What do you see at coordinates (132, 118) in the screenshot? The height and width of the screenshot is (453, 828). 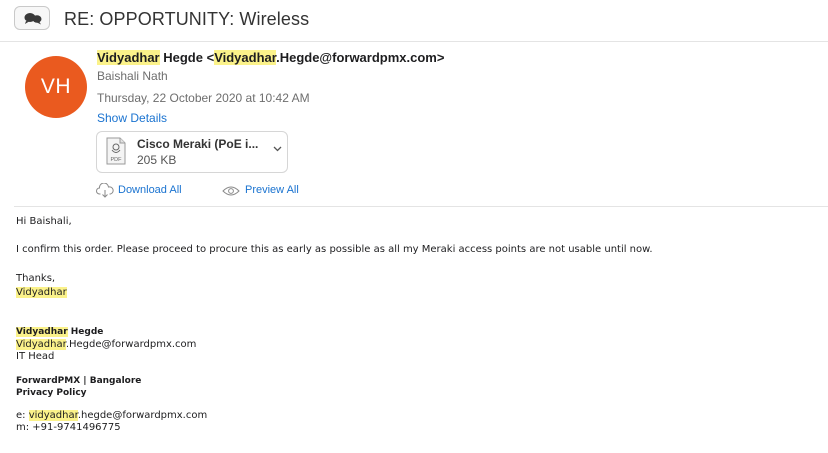 I see `show-details-link: Show Details` at bounding box center [132, 118].